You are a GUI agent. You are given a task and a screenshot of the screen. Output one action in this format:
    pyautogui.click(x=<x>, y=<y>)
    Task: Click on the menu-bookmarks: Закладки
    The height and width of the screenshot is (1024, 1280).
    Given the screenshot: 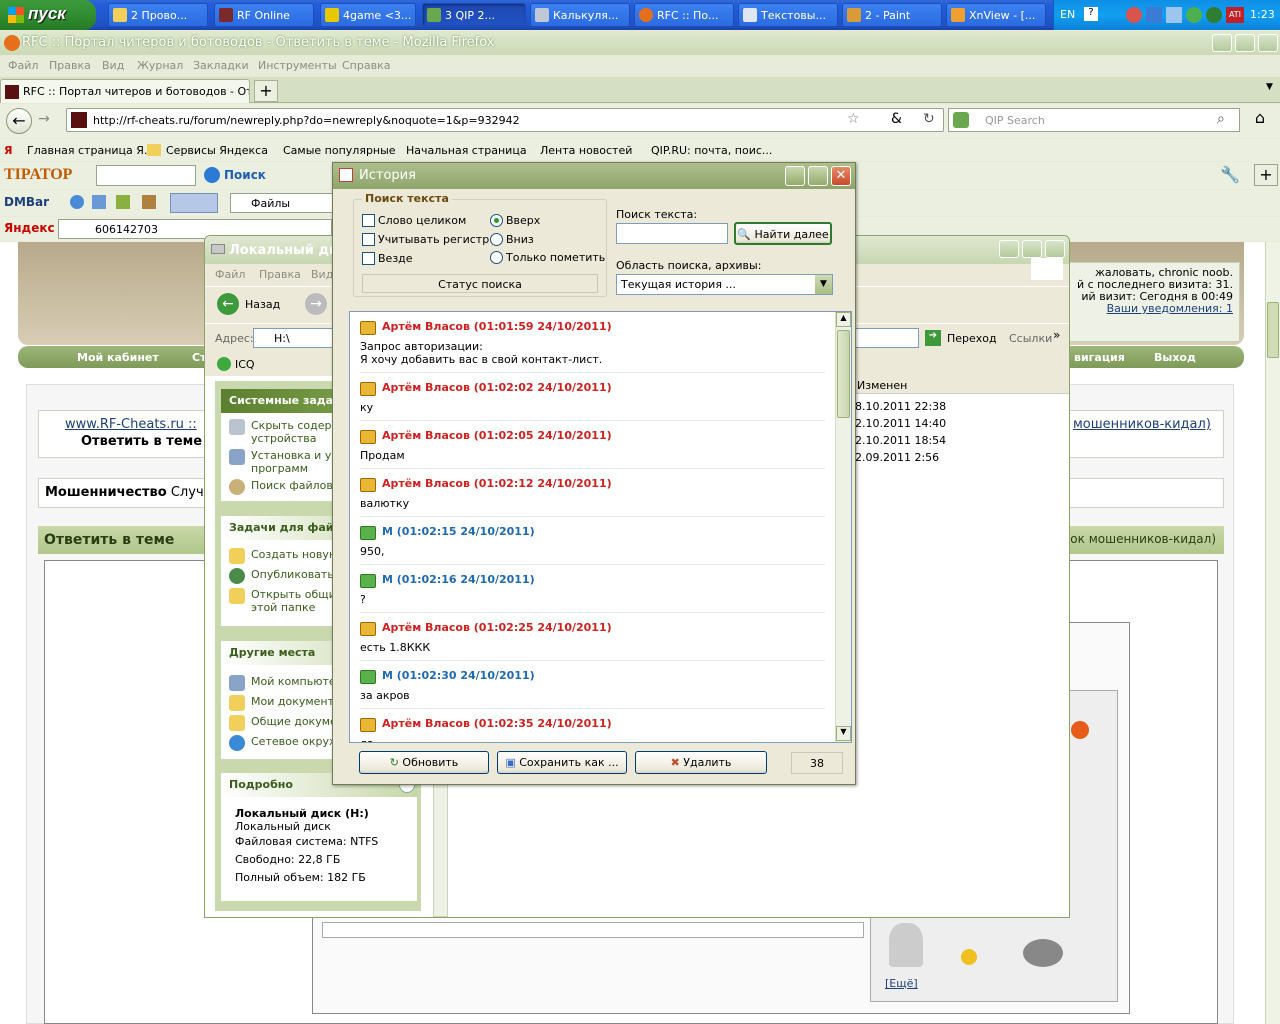 What is the action you would take?
    pyautogui.click(x=221, y=65)
    